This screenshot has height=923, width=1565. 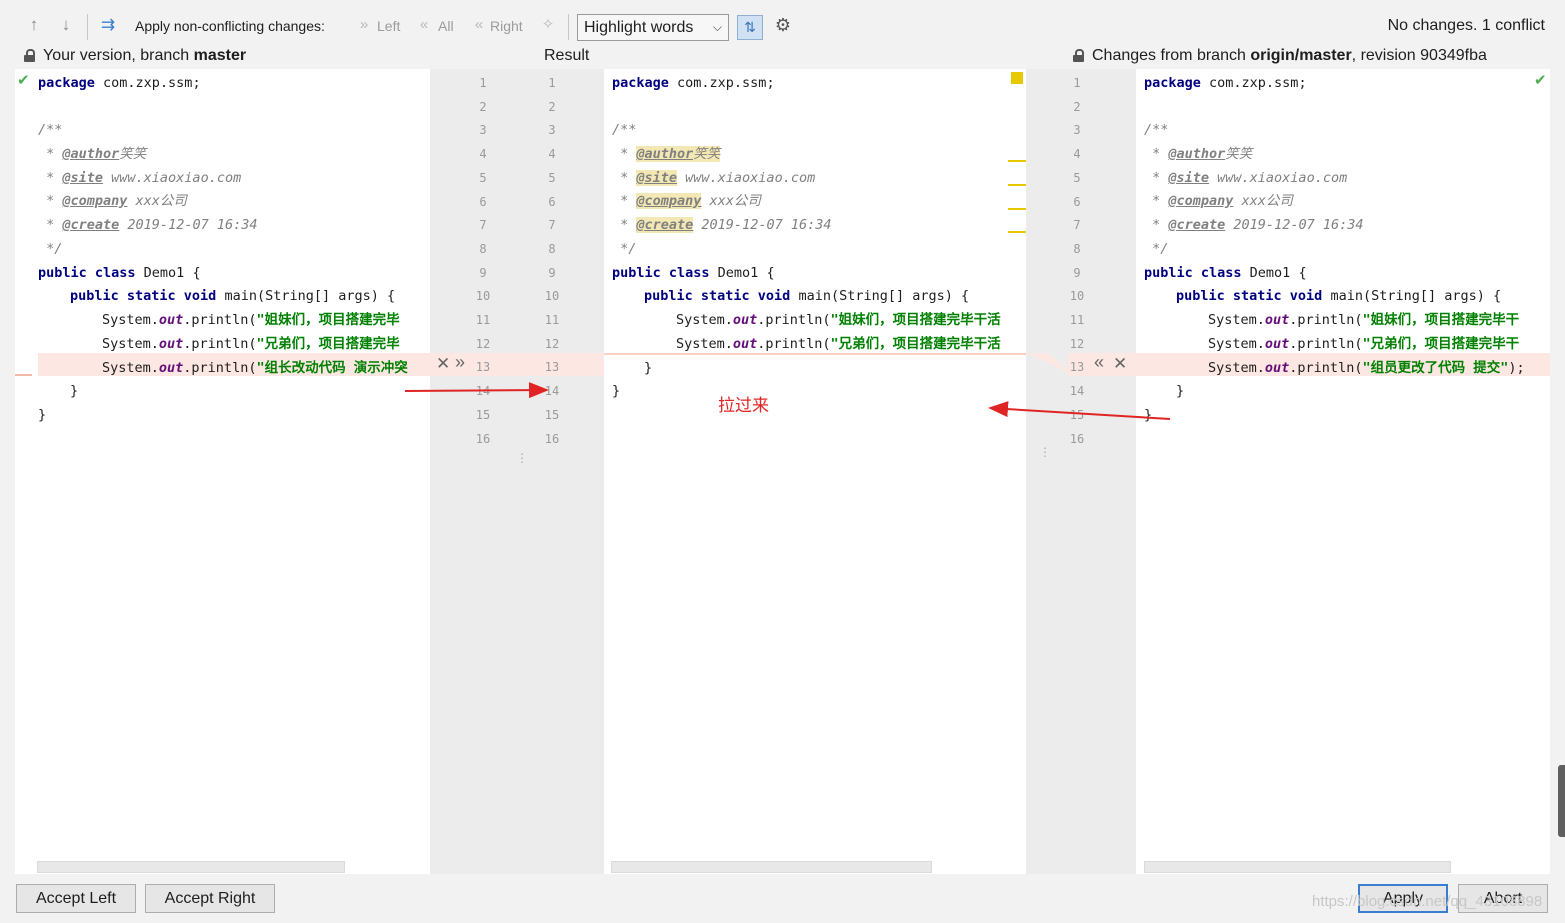 I want to click on watermark: https://blog.csdn.net/qq_43108898, so click(x=1427, y=901).